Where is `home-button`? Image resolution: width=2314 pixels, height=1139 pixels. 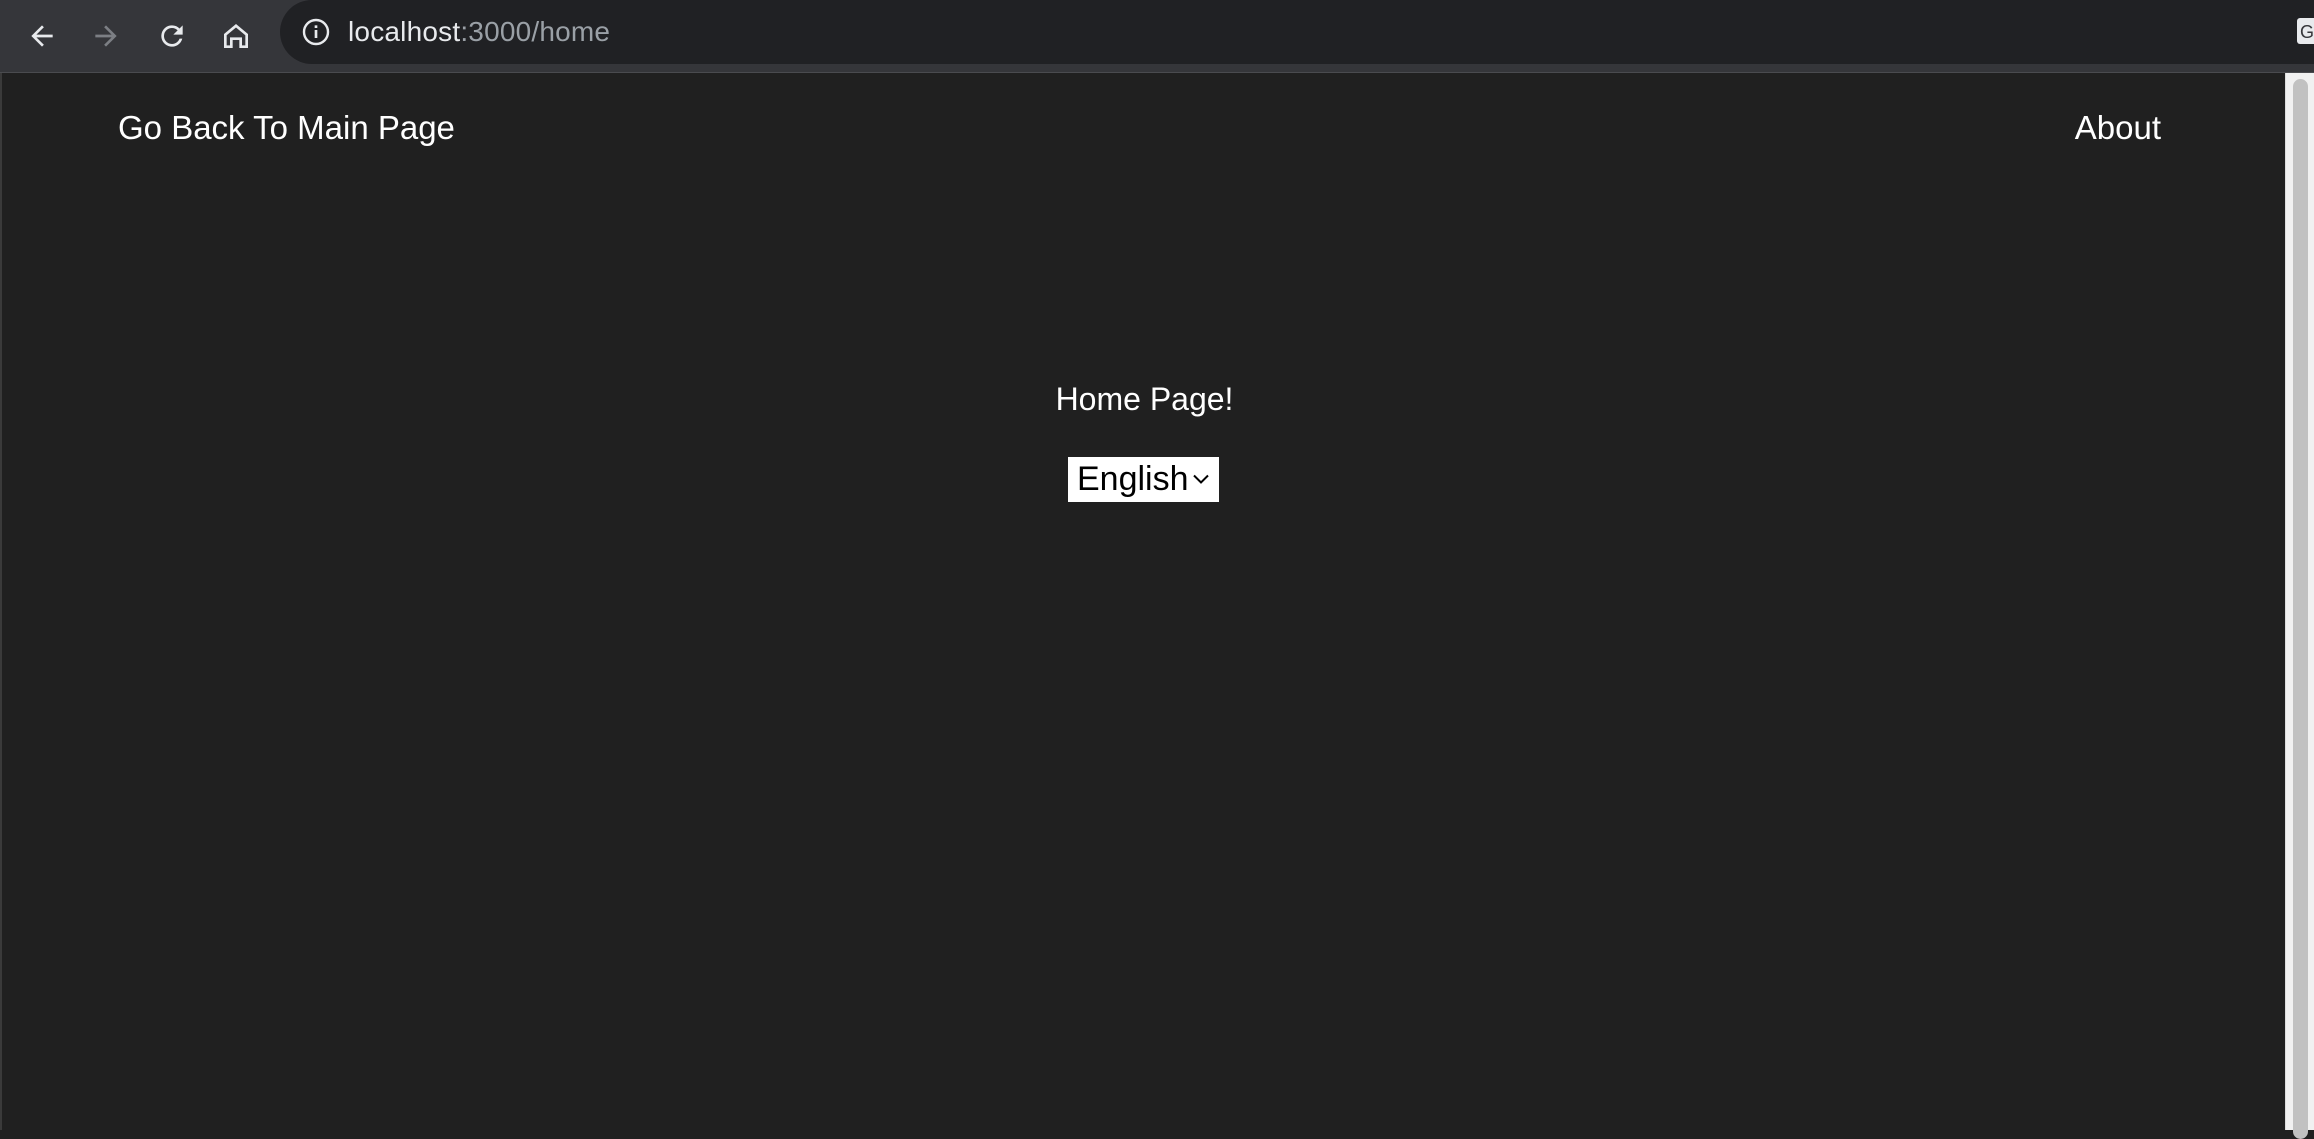
home-button is located at coordinates (236, 36).